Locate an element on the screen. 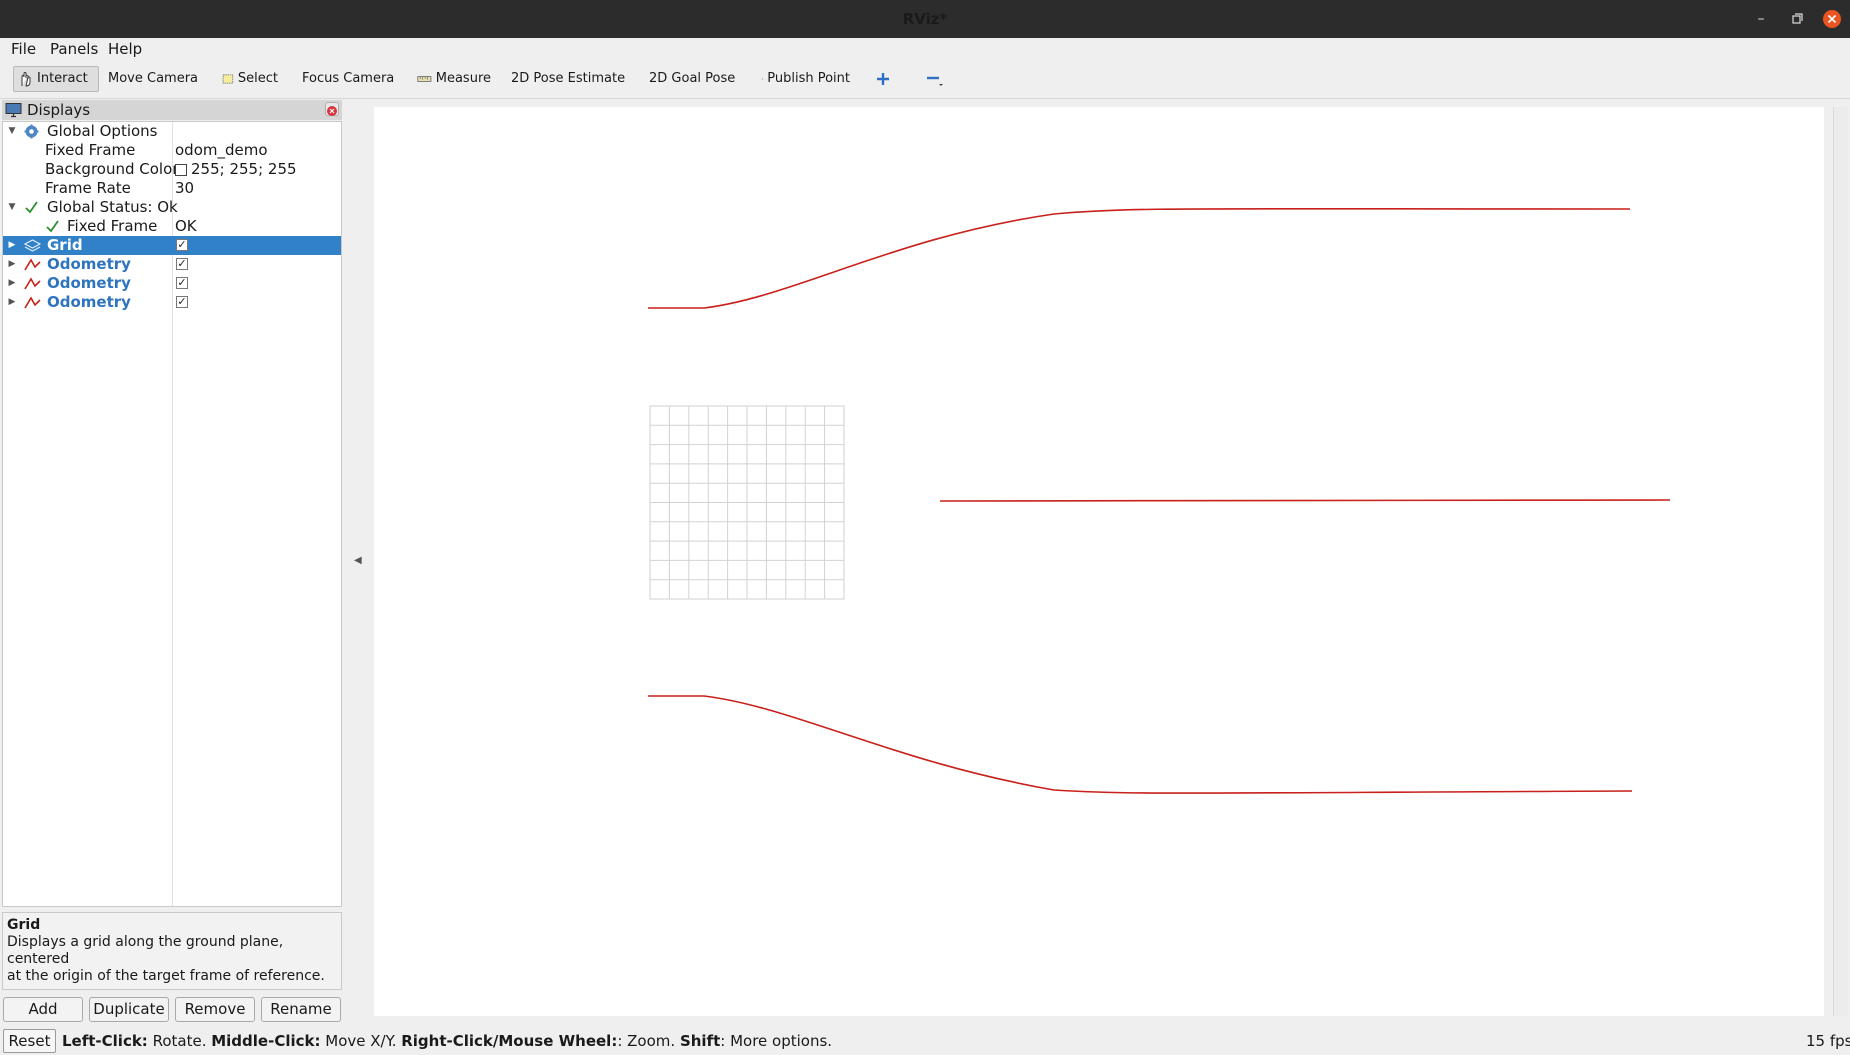  focus-camera-tool-button: Focus Camera is located at coordinates (345, 79).